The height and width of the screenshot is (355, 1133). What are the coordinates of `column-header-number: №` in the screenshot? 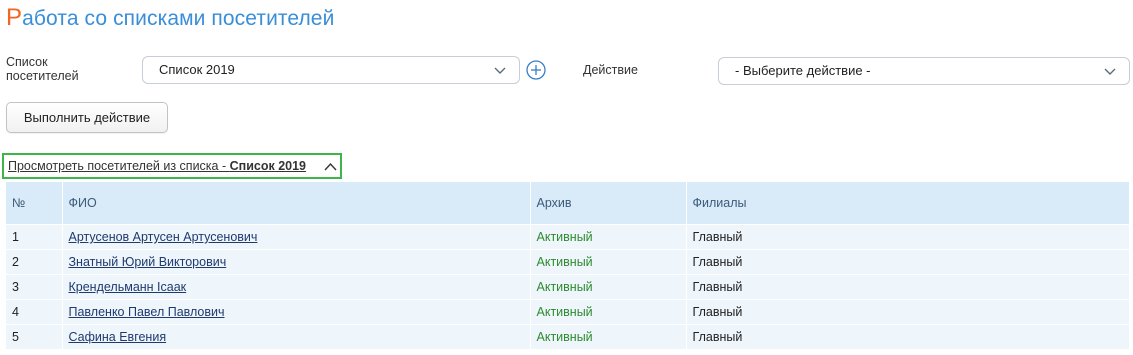 It's located at (34, 203).